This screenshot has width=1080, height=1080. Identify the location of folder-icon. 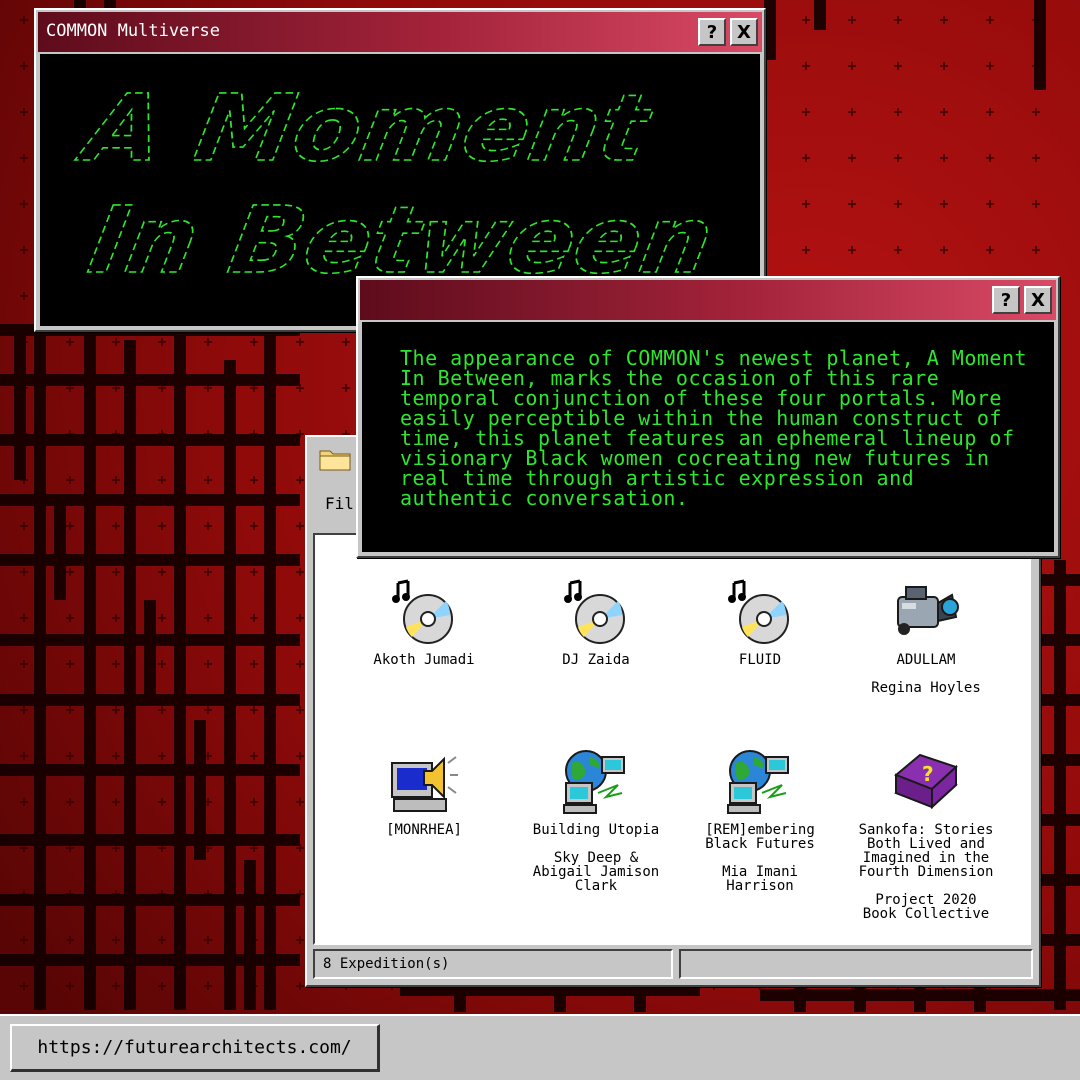
(335, 460).